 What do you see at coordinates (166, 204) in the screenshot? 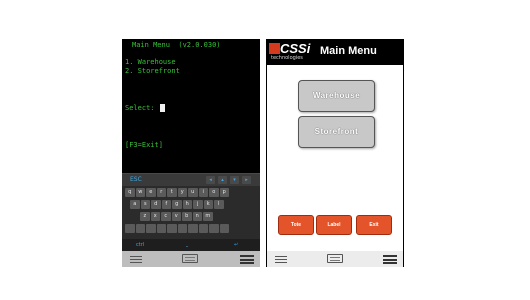
I see `key: f` at bounding box center [166, 204].